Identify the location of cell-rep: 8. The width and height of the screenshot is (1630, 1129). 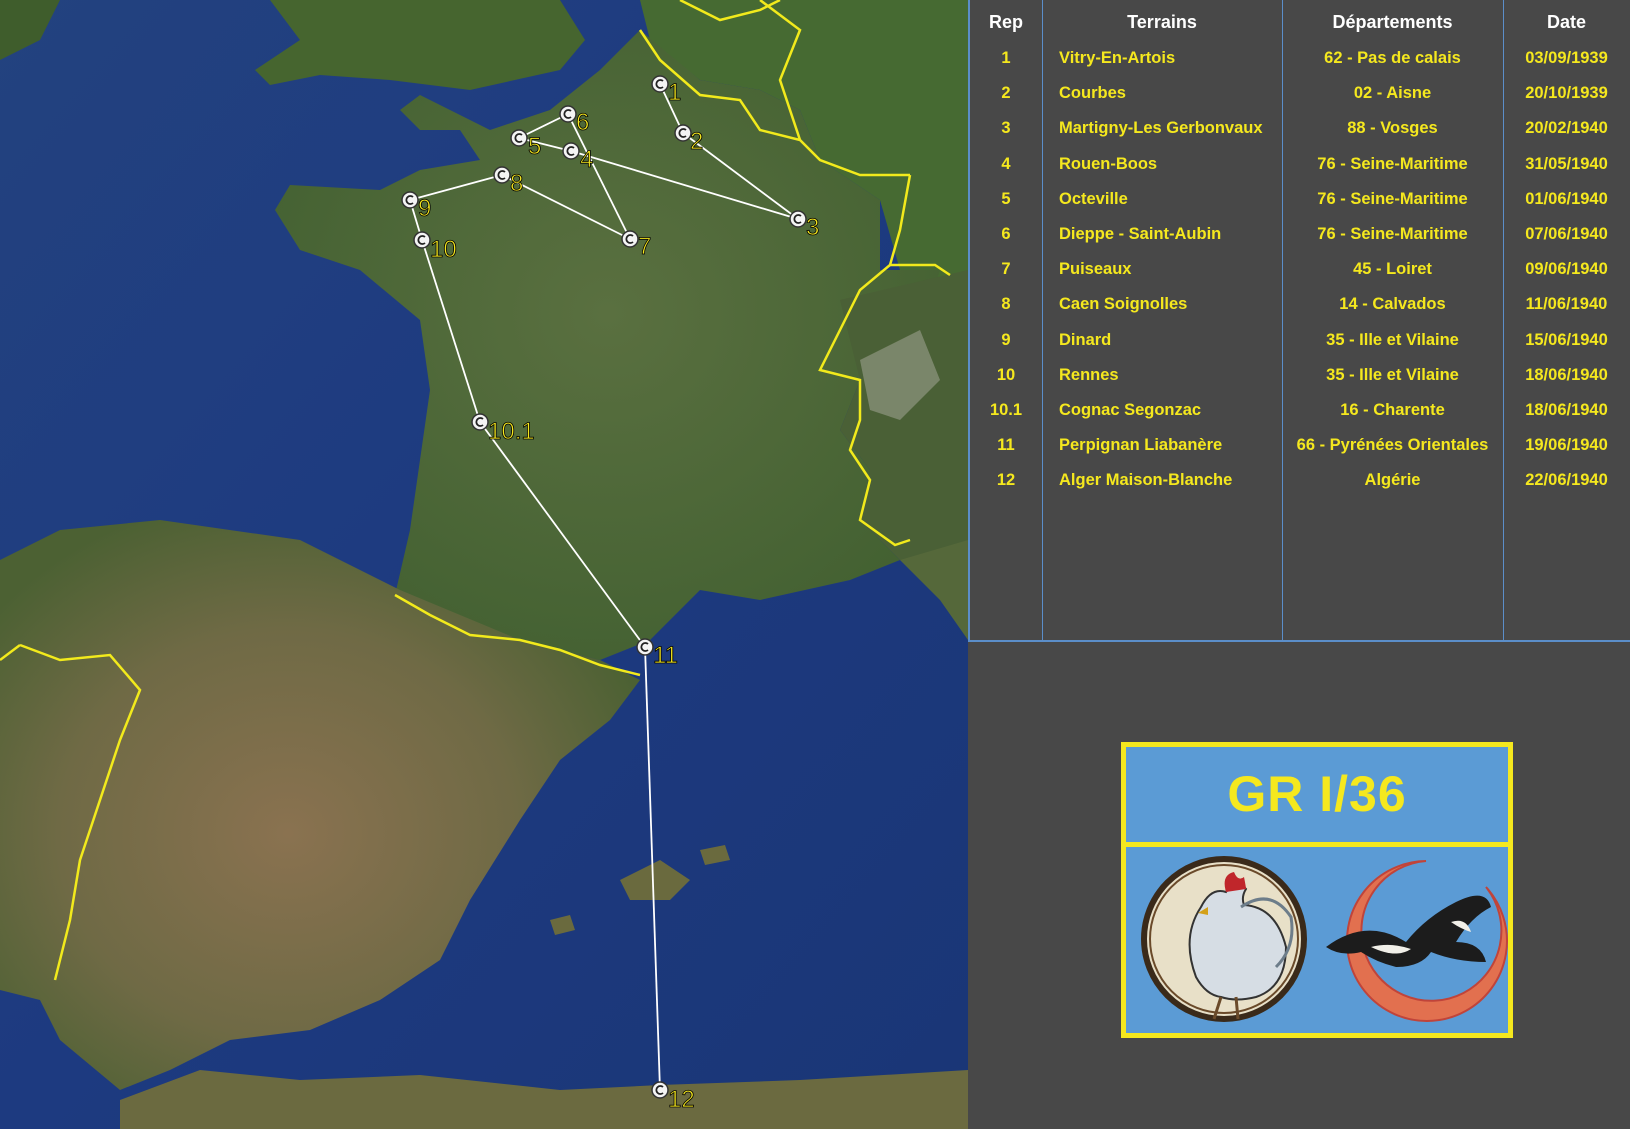
(1006, 304).